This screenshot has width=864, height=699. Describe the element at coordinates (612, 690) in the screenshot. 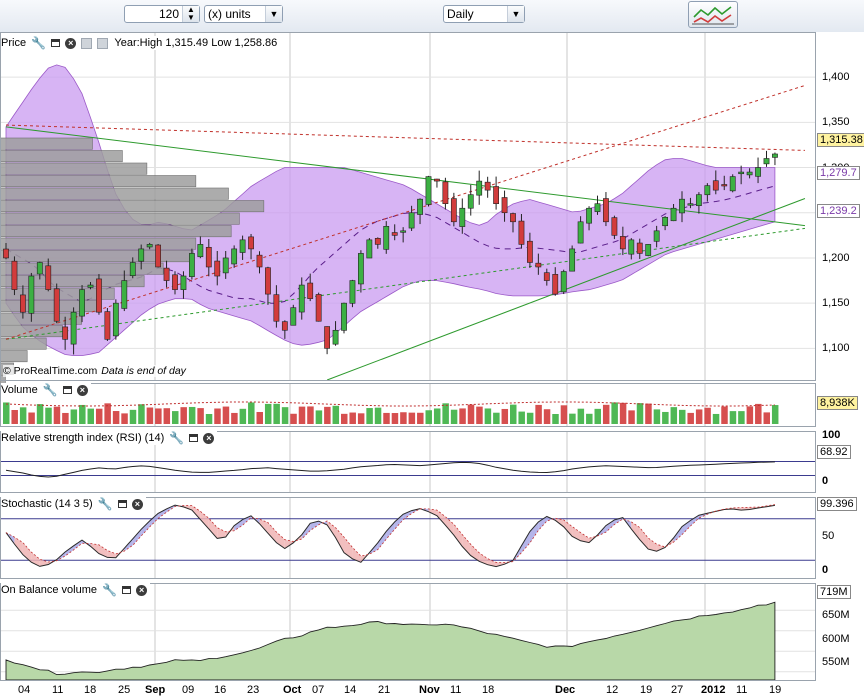

I see `x-tick-label: 12` at that location.